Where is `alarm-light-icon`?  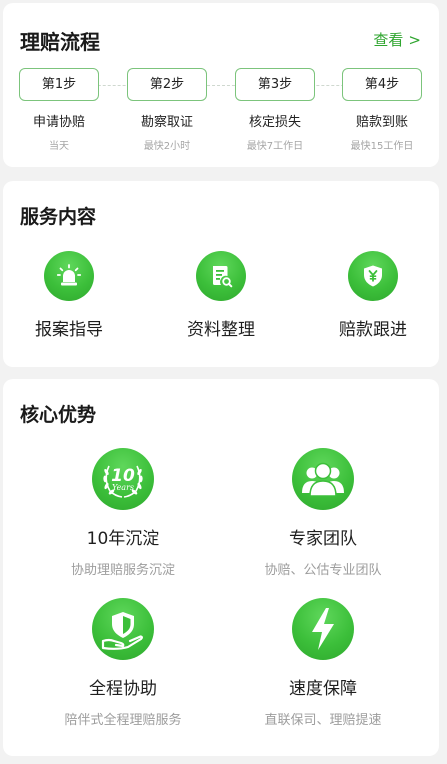
alarm-light-icon is located at coordinates (69, 276).